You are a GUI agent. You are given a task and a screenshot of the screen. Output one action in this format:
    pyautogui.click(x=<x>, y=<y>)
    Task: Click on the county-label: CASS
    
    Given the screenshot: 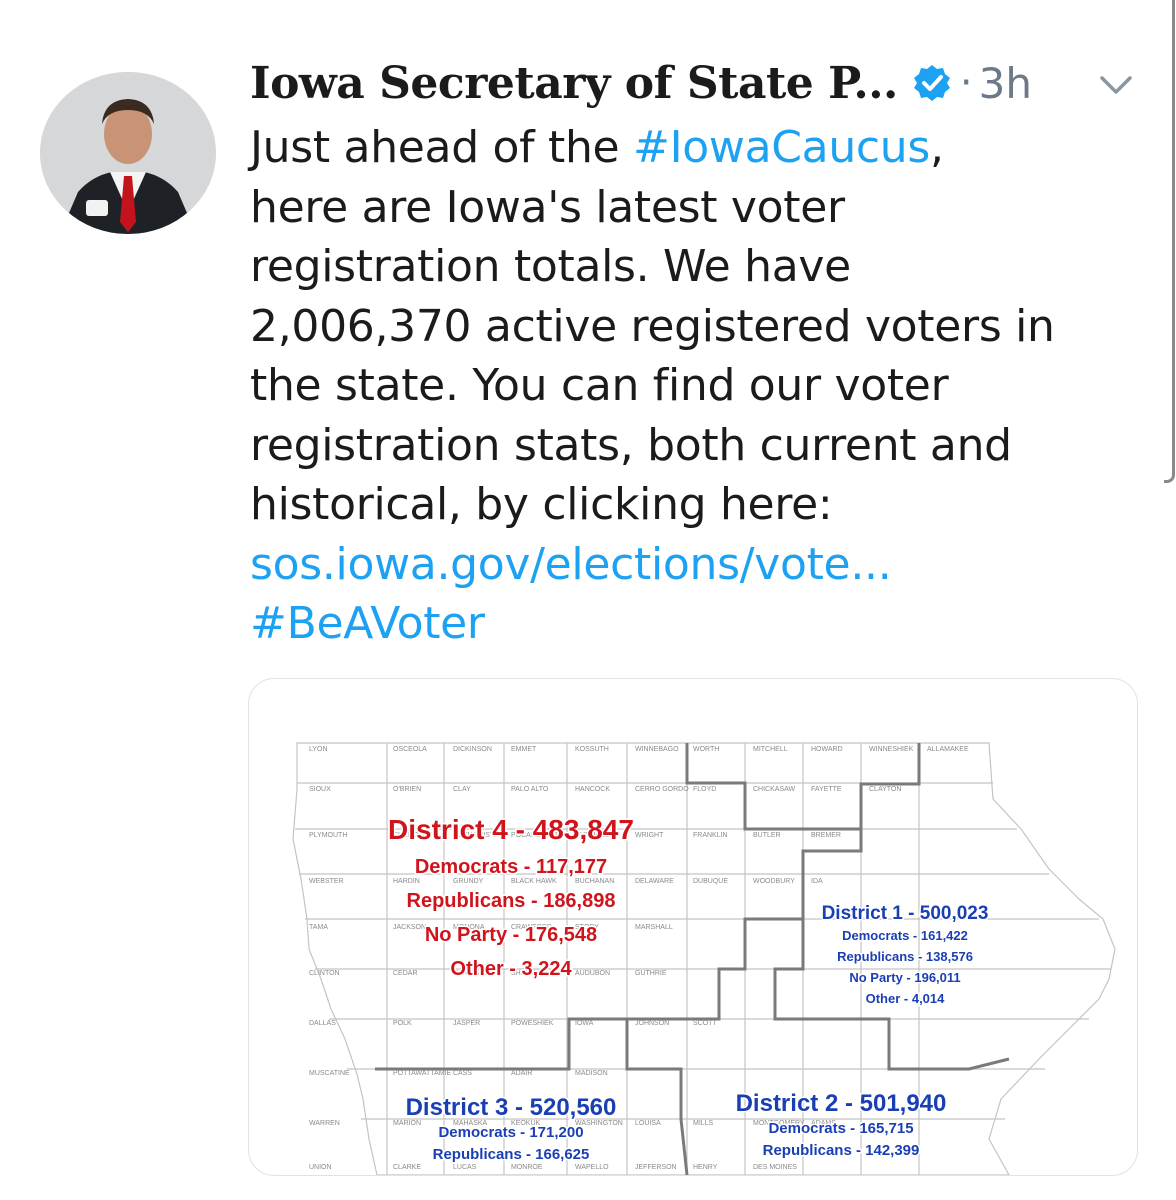 What is the action you would take?
    pyautogui.click(x=462, y=1073)
    